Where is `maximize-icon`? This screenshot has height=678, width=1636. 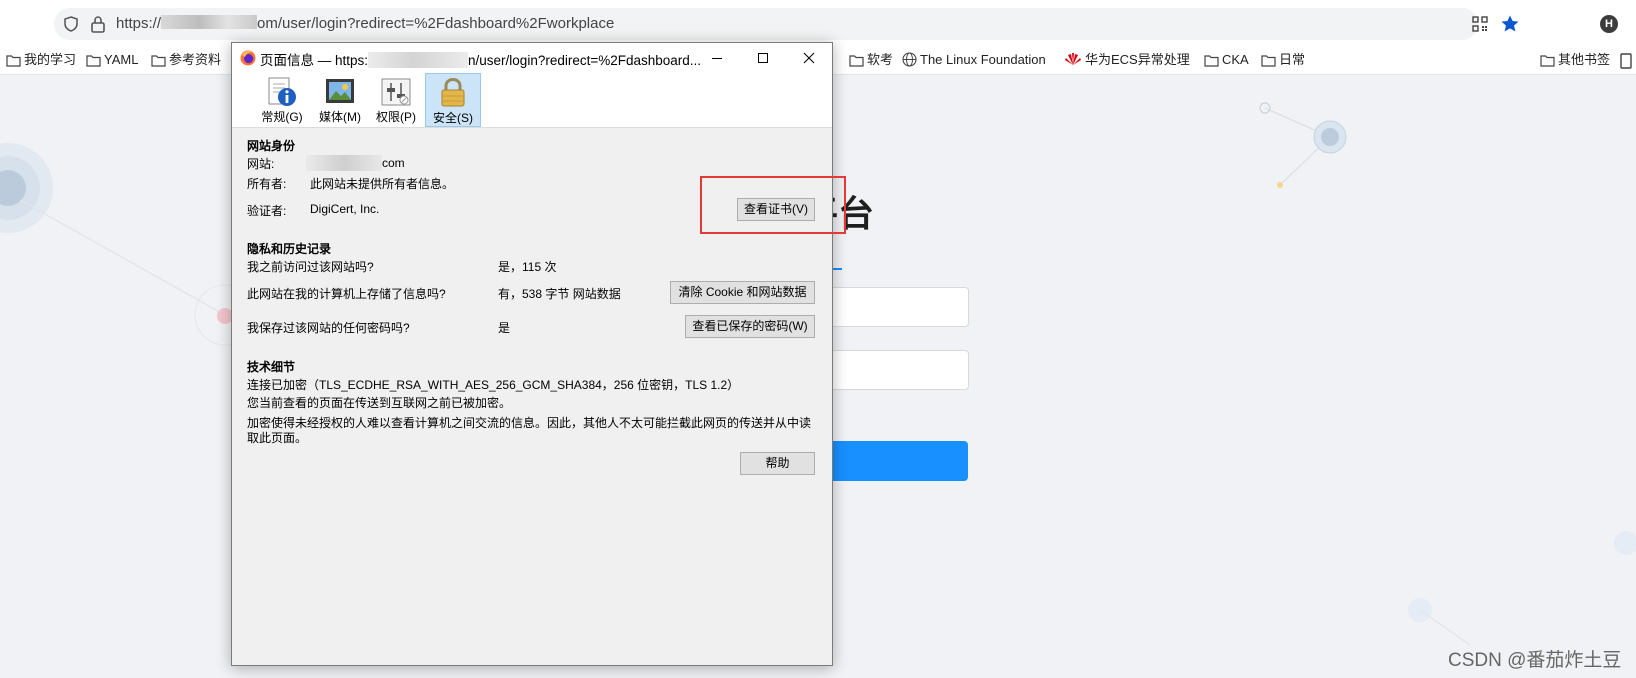 maximize-icon is located at coordinates (763, 58).